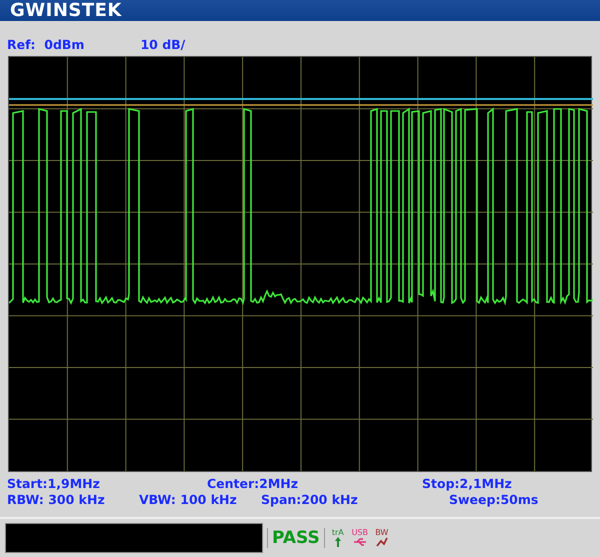  I want to click on sweep-setting: RBW: 300 kHz, so click(56, 499).